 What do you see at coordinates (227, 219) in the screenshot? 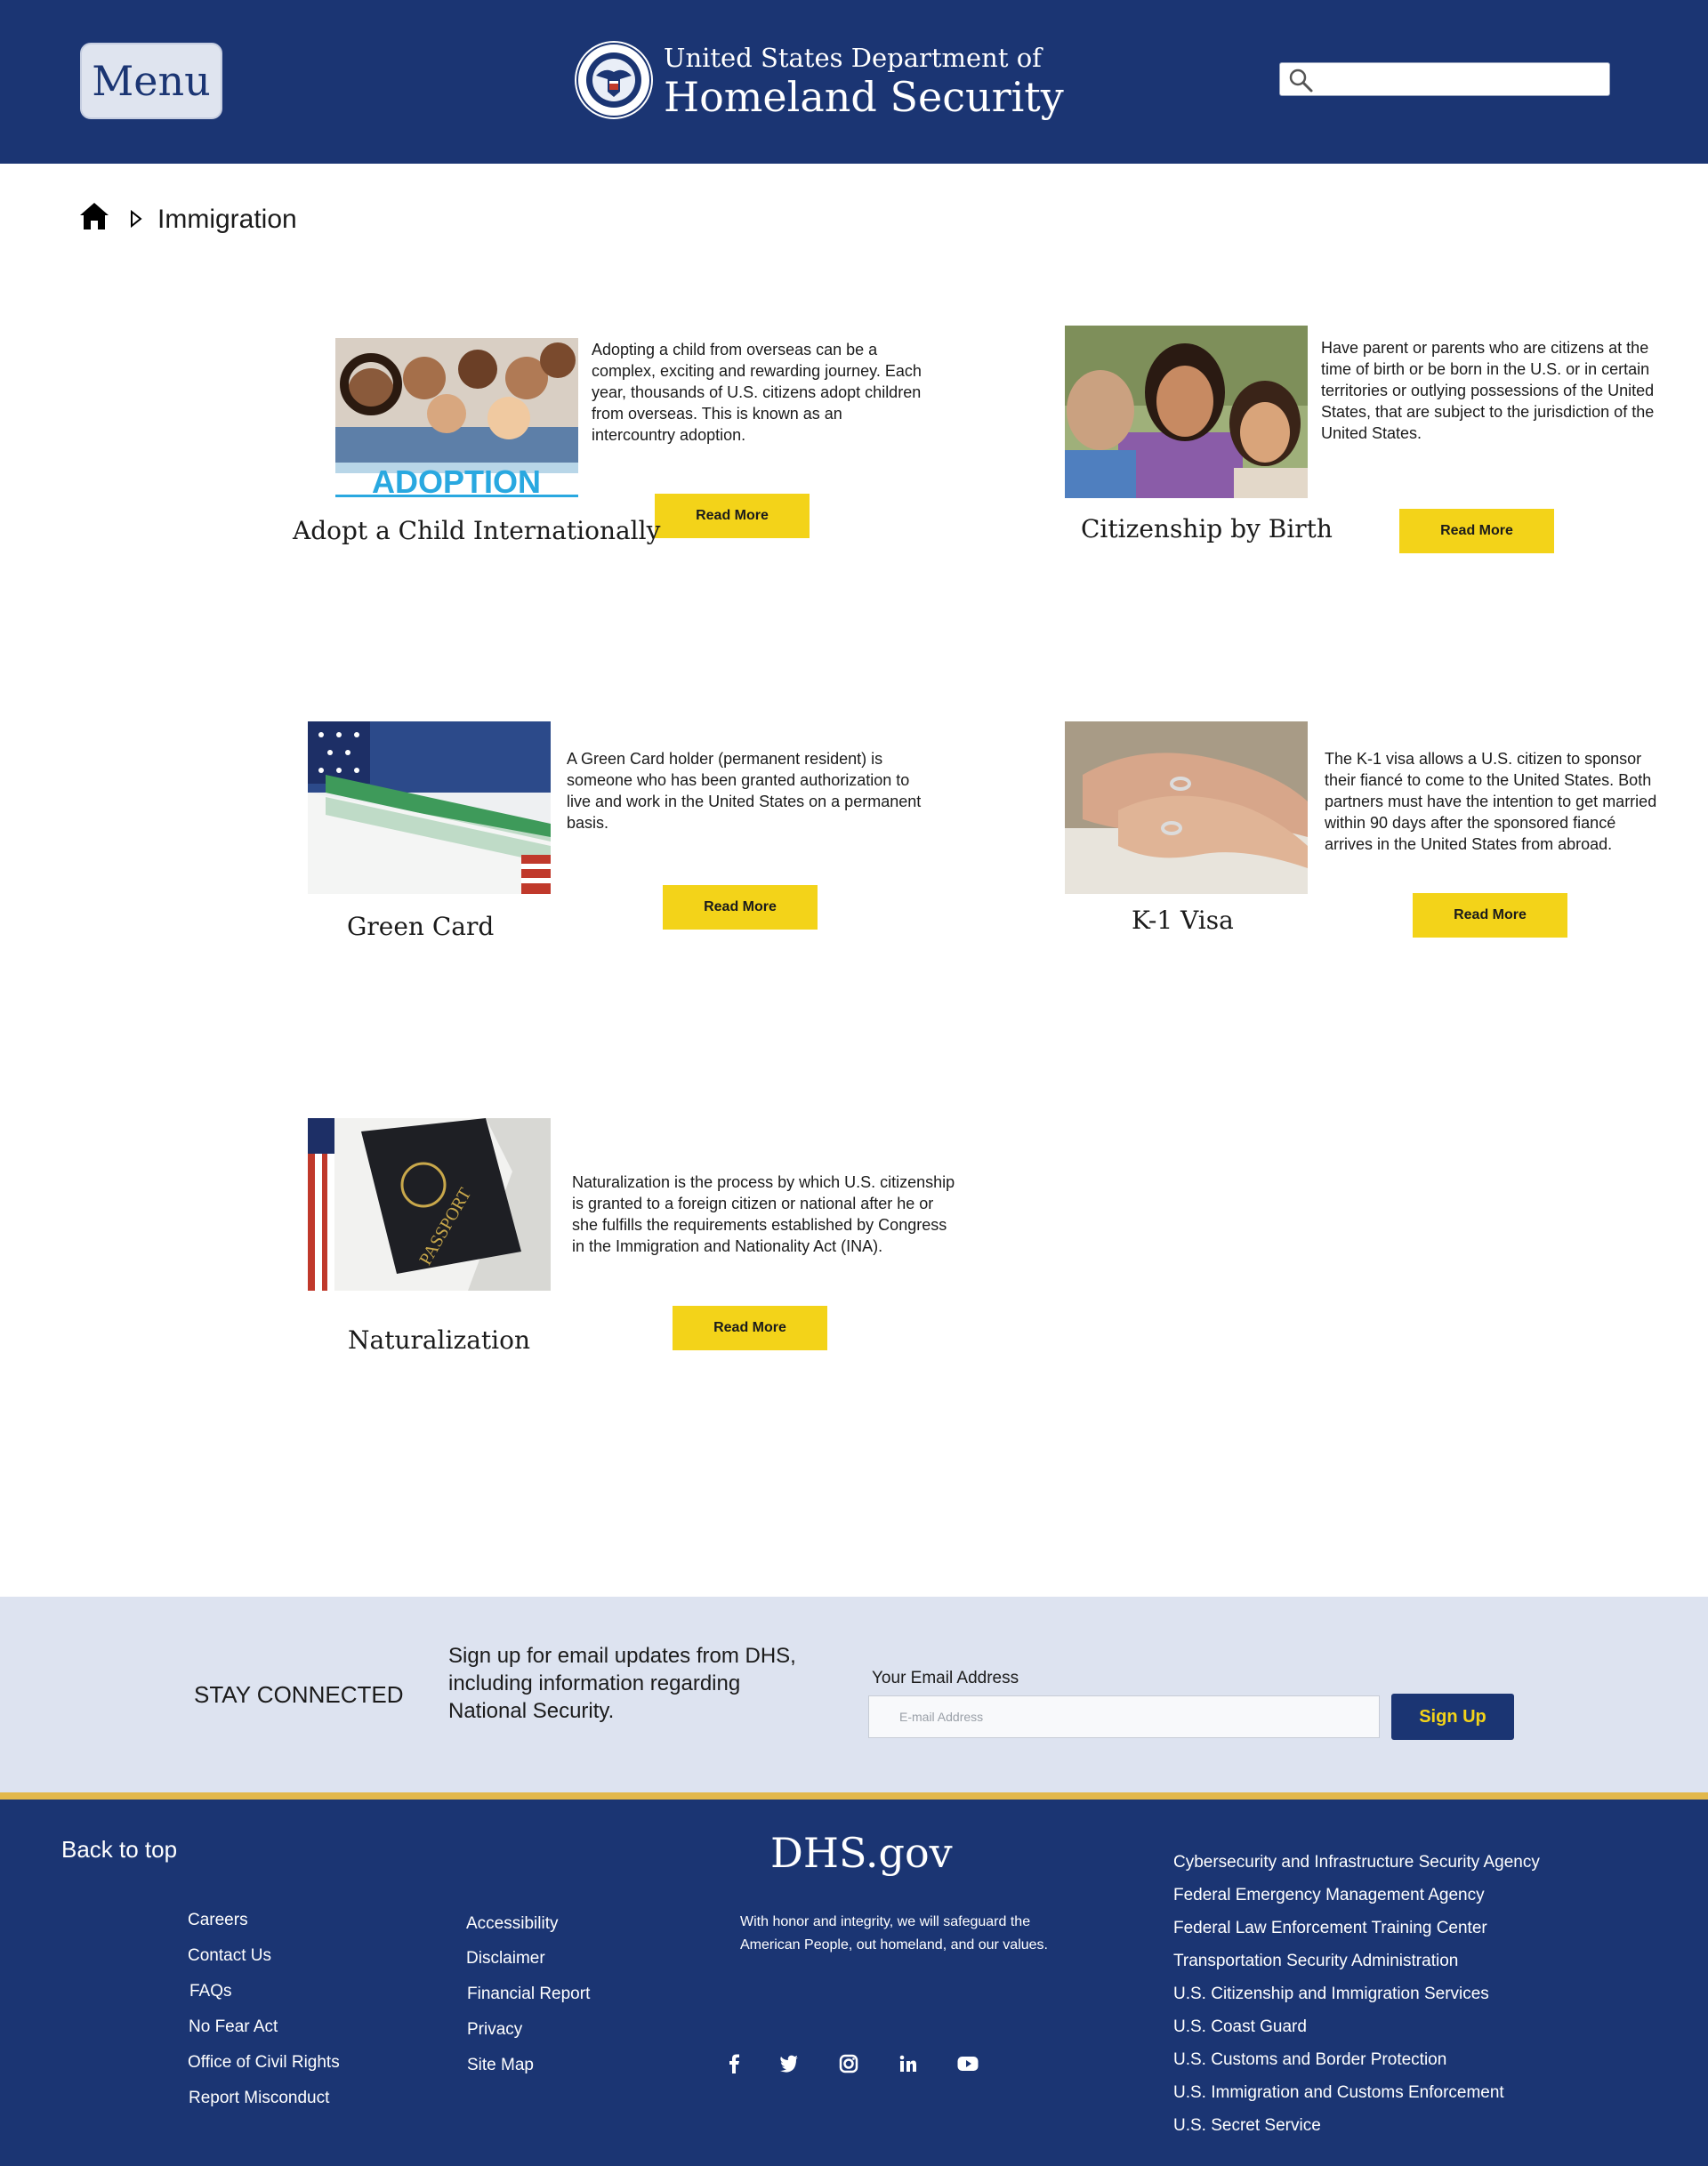
I see `breadcrumb-current: Immigration` at bounding box center [227, 219].